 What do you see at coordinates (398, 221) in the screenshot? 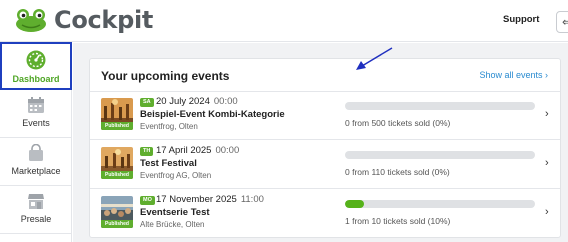
I see `tickets-sold-text: 1 from 10 tickets sold (10%)` at bounding box center [398, 221].